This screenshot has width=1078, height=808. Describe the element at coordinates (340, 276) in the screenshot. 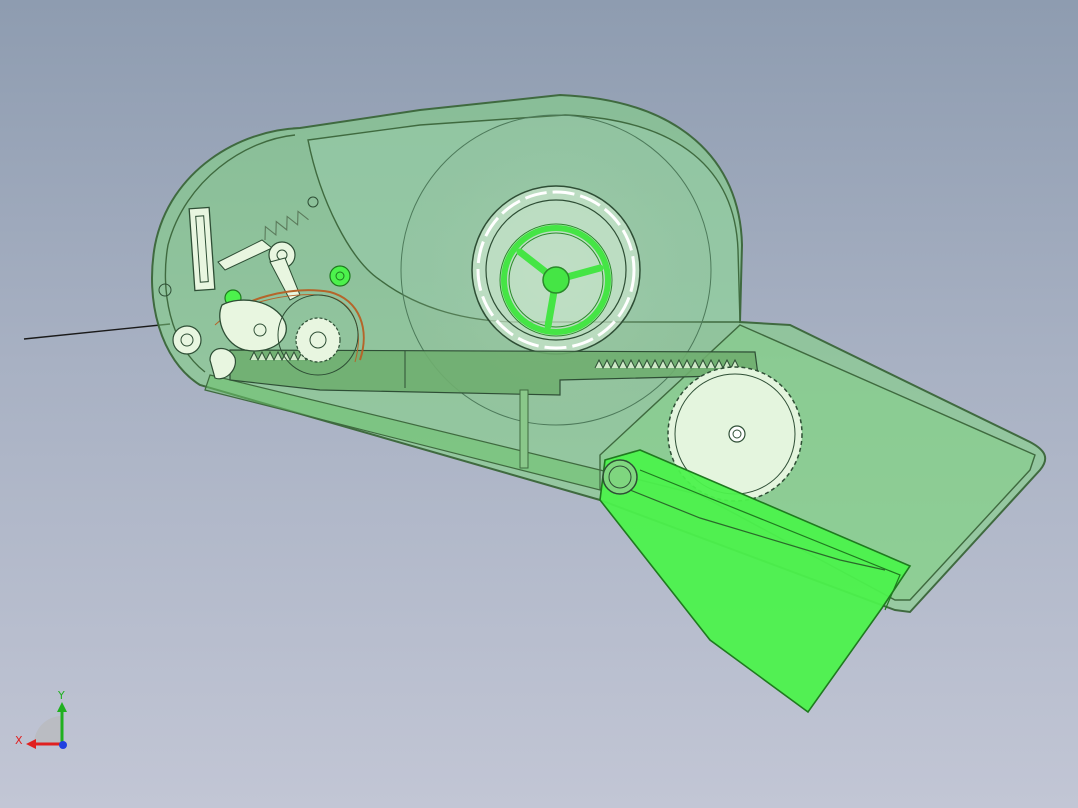

I see `bushing-upper` at that location.